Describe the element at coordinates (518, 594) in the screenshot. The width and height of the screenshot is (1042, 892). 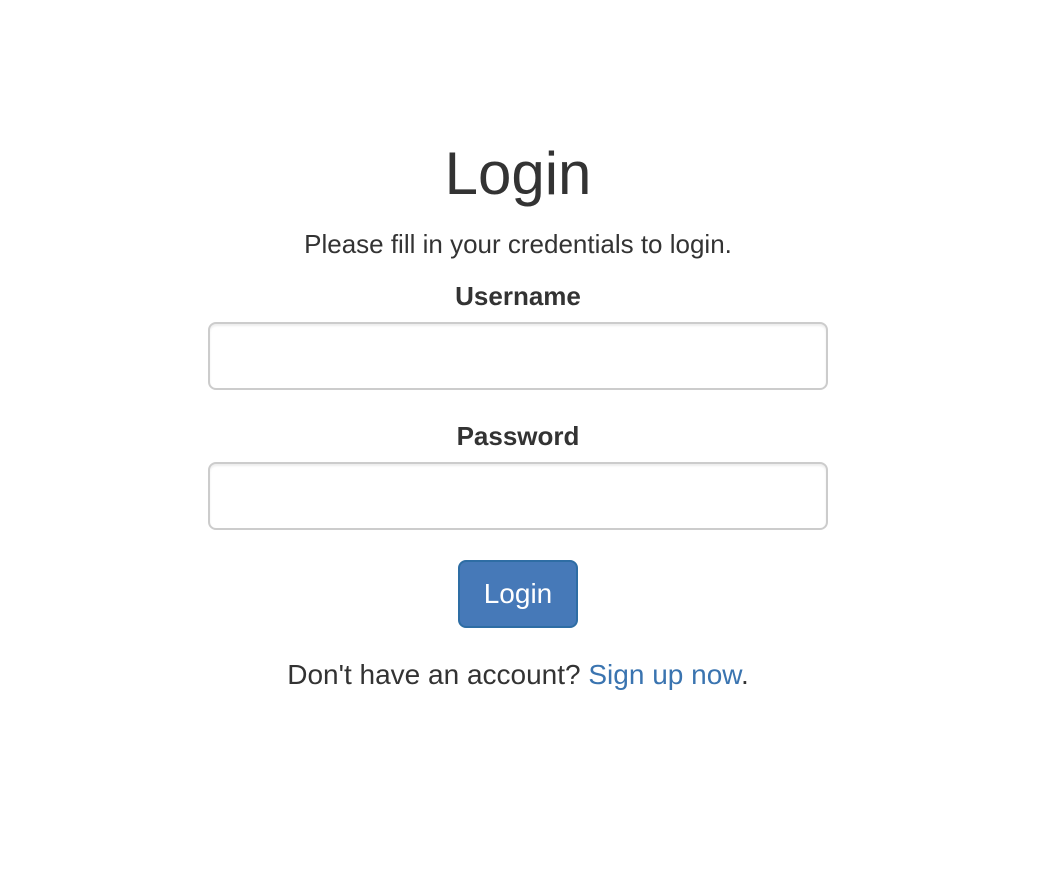
I see `login-button: Login` at that location.